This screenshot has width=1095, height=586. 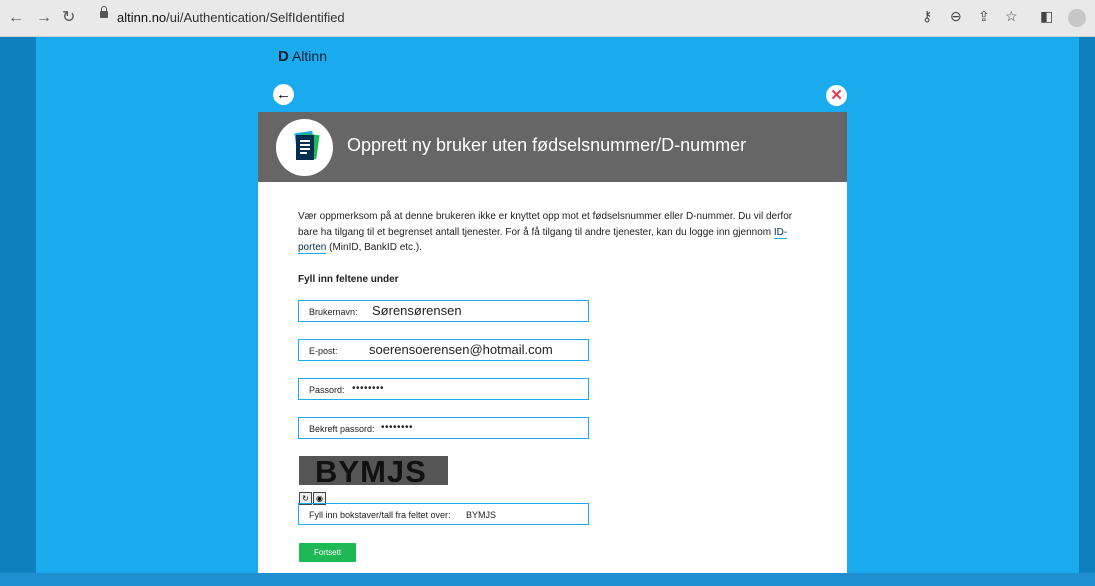 I want to click on close-button: ✕, so click(x=836, y=95).